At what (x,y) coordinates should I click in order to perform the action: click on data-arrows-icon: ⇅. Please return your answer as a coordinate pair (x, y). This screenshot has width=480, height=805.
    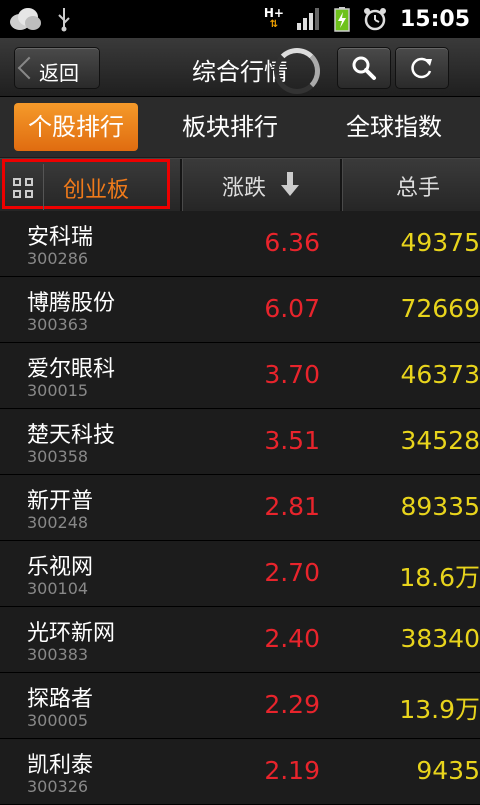
    Looking at the image, I should click on (274, 24).